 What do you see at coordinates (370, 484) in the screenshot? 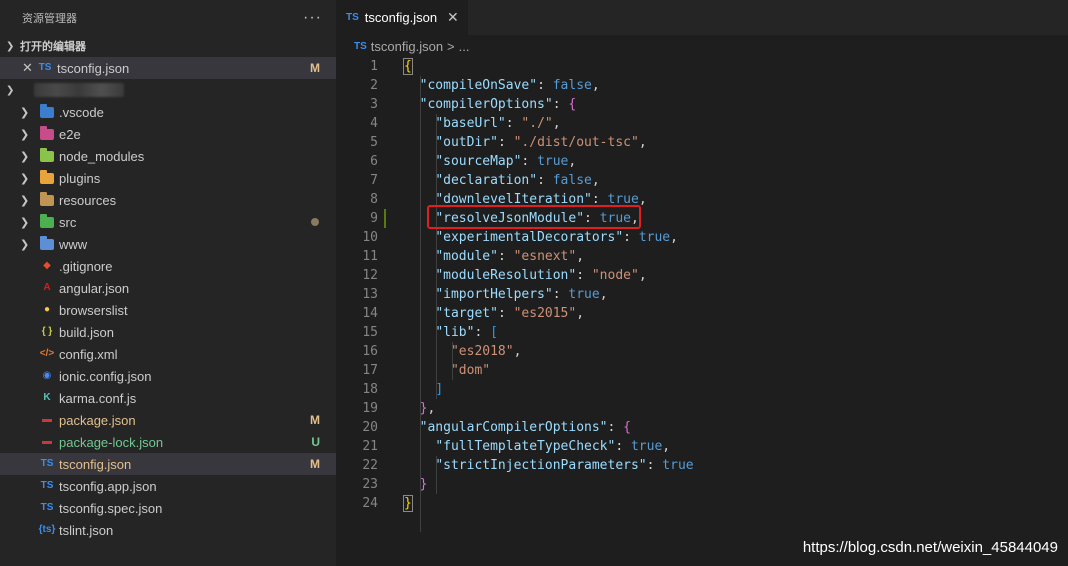
I see `line-number: 23` at bounding box center [370, 484].